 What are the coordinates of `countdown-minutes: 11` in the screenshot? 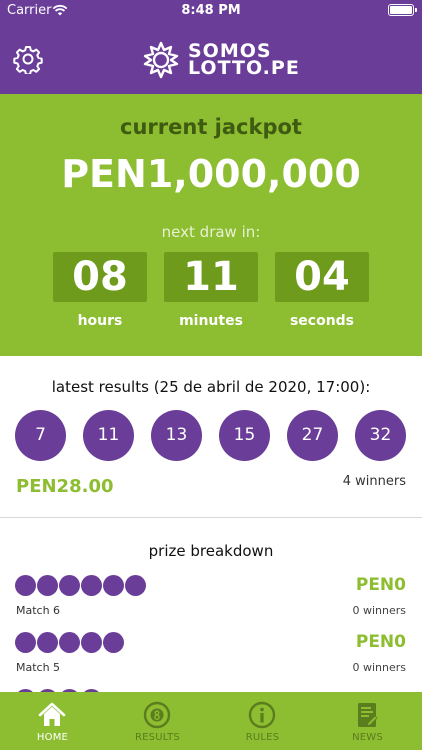 It's located at (211, 277).